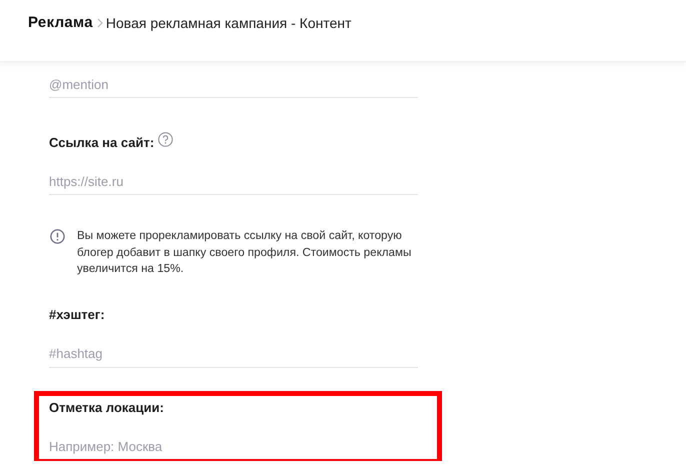 The width and height of the screenshot is (686, 475). I want to click on field-label: Ссылка на сайт:, so click(101, 142).